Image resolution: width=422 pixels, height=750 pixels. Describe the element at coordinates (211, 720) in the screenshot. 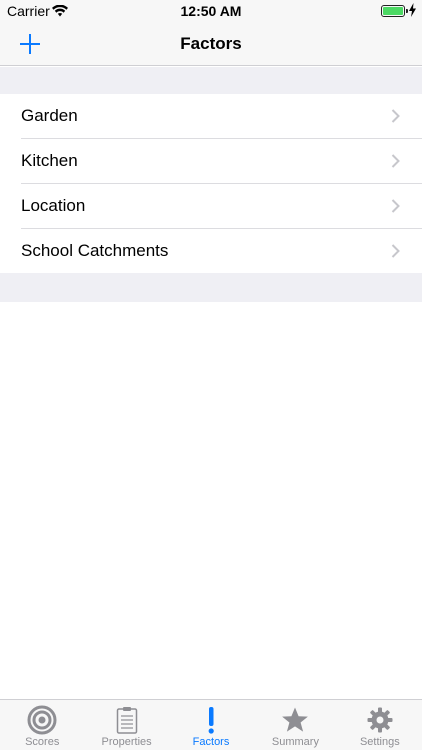

I see `exclamation-icon` at that location.